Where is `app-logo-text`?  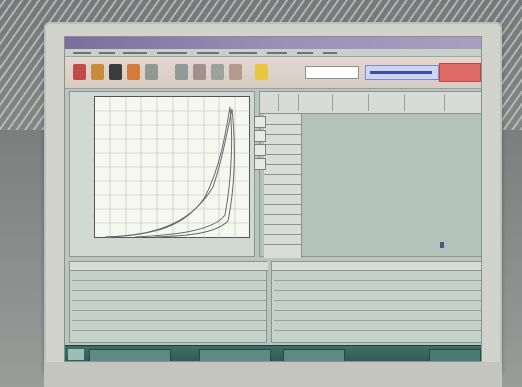 app-logo-text is located at coordinates (401, 72).